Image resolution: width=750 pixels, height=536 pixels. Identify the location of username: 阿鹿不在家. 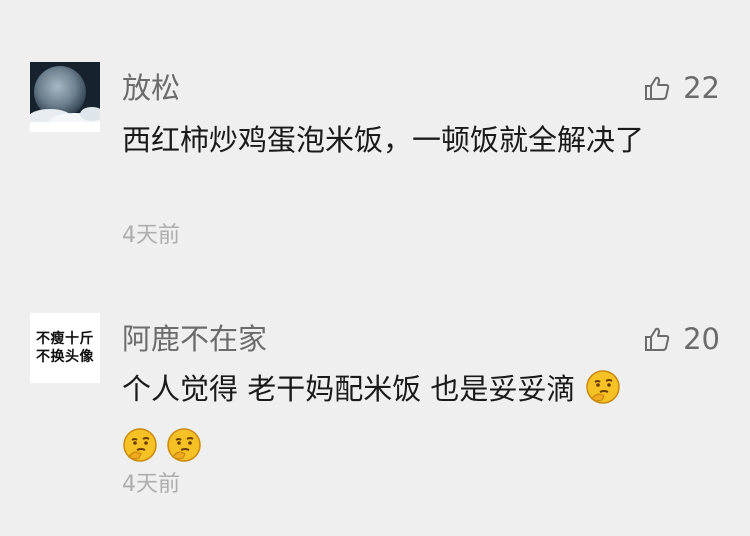
(194, 339).